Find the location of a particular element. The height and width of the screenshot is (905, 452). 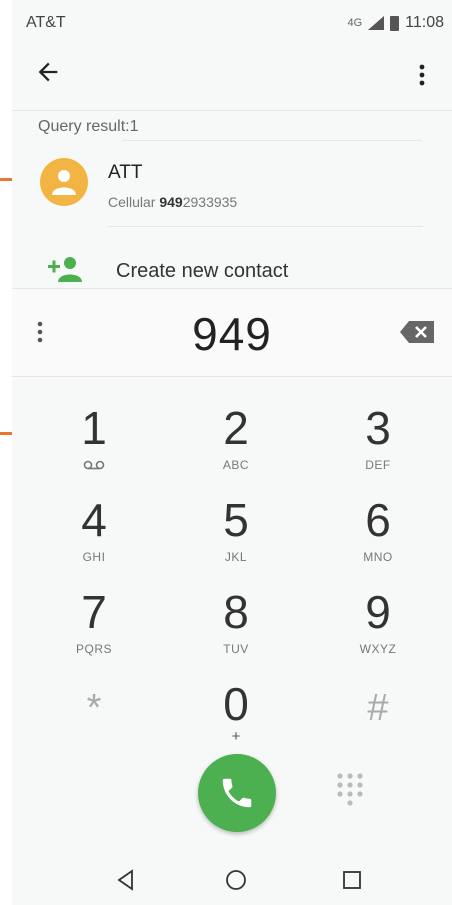

key-0: 0 + is located at coordinates (236, 720).